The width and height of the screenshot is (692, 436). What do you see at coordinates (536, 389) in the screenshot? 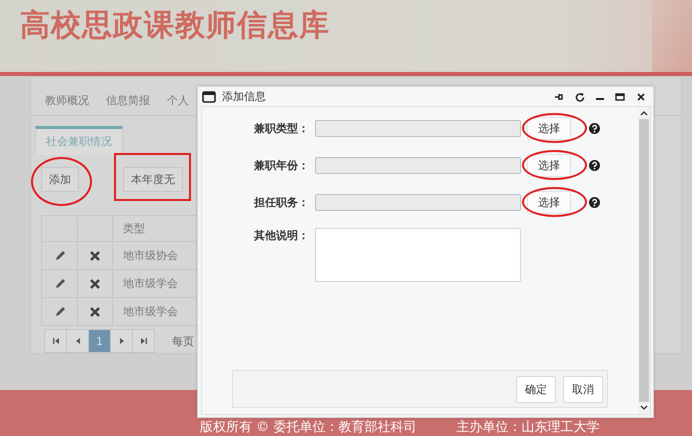
I see `dialog-button: 确定` at bounding box center [536, 389].